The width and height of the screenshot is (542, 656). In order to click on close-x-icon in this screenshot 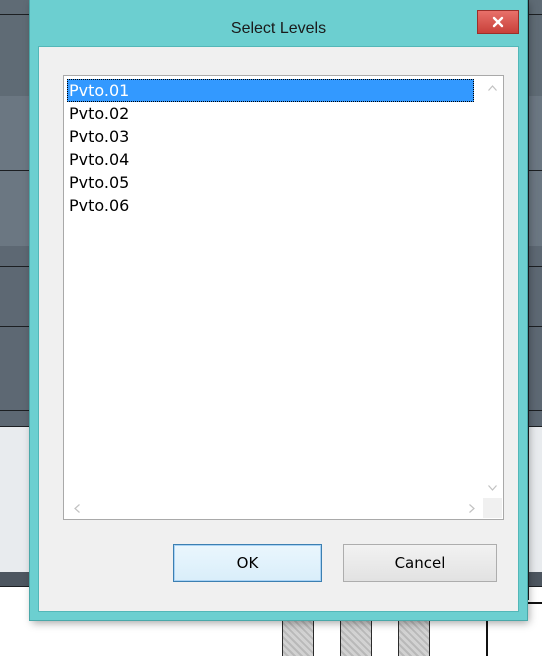, I will do `click(498, 22)`.